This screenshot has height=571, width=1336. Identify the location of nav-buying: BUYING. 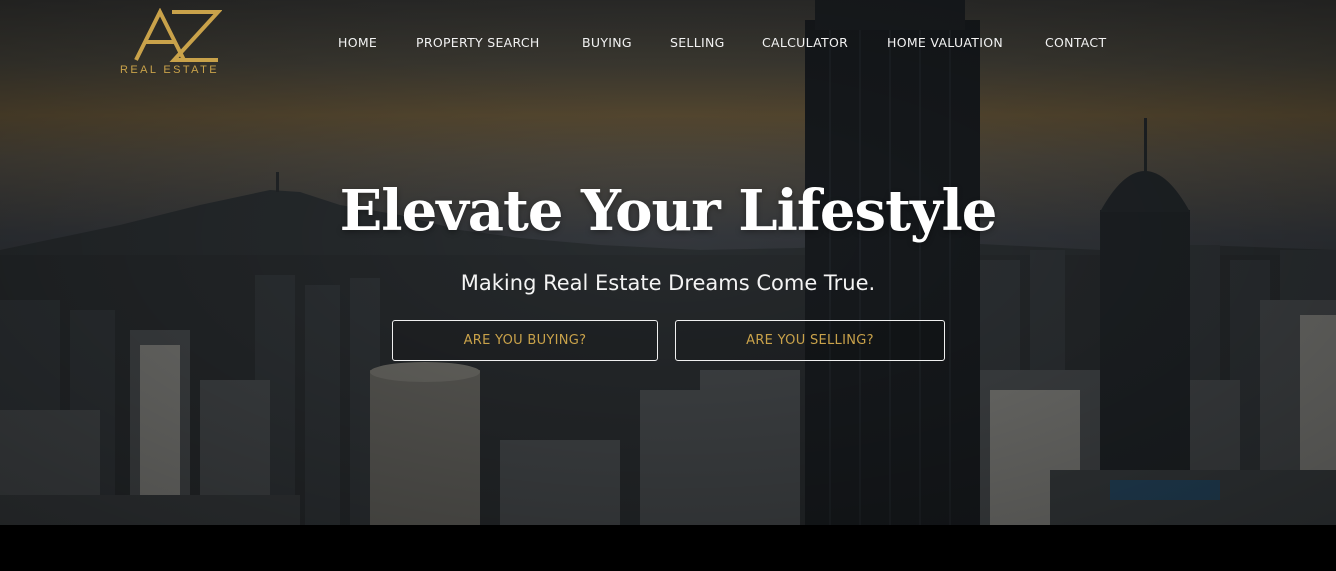
(607, 42).